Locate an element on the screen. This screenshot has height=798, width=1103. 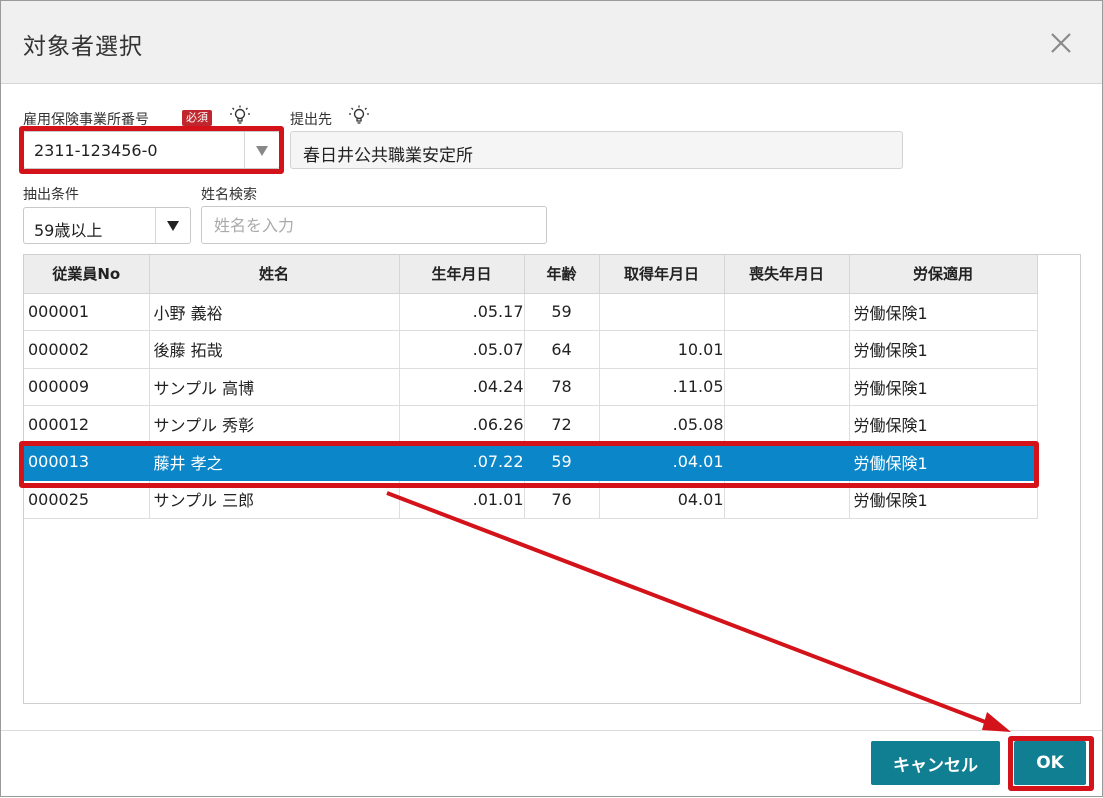
cell-birth-date: .06.26 is located at coordinates (462, 424).